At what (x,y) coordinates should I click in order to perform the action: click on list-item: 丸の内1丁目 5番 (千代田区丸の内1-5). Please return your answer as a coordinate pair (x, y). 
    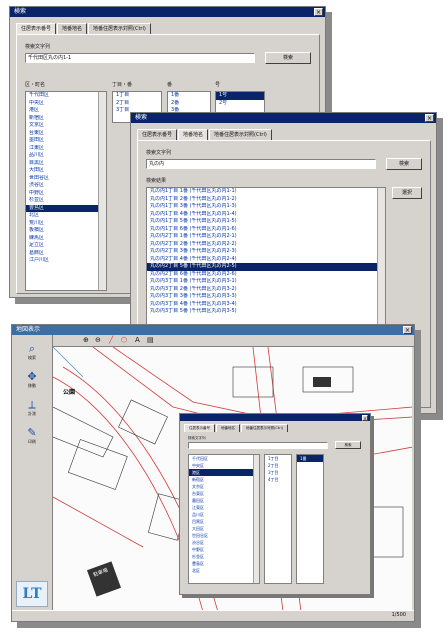
    Looking at the image, I should click on (266, 222).